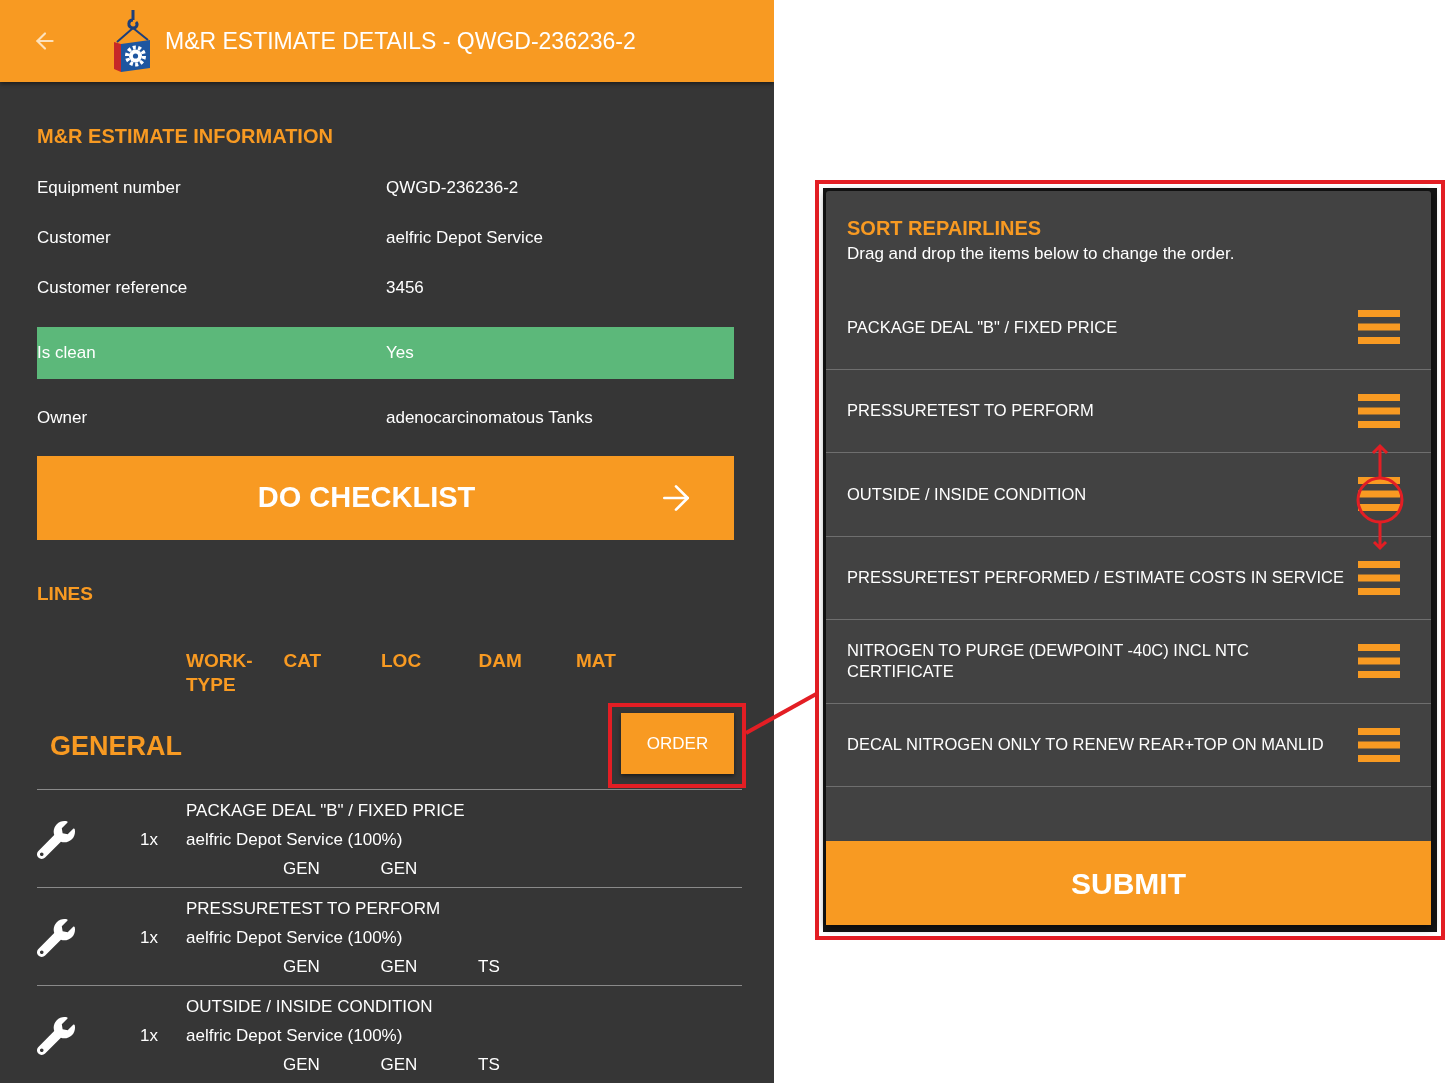 The width and height of the screenshot is (1455, 1083). Describe the element at coordinates (325, 810) in the screenshot. I see `line-title: PACKAGE DEAL "B" / FIXED PRICE` at that location.